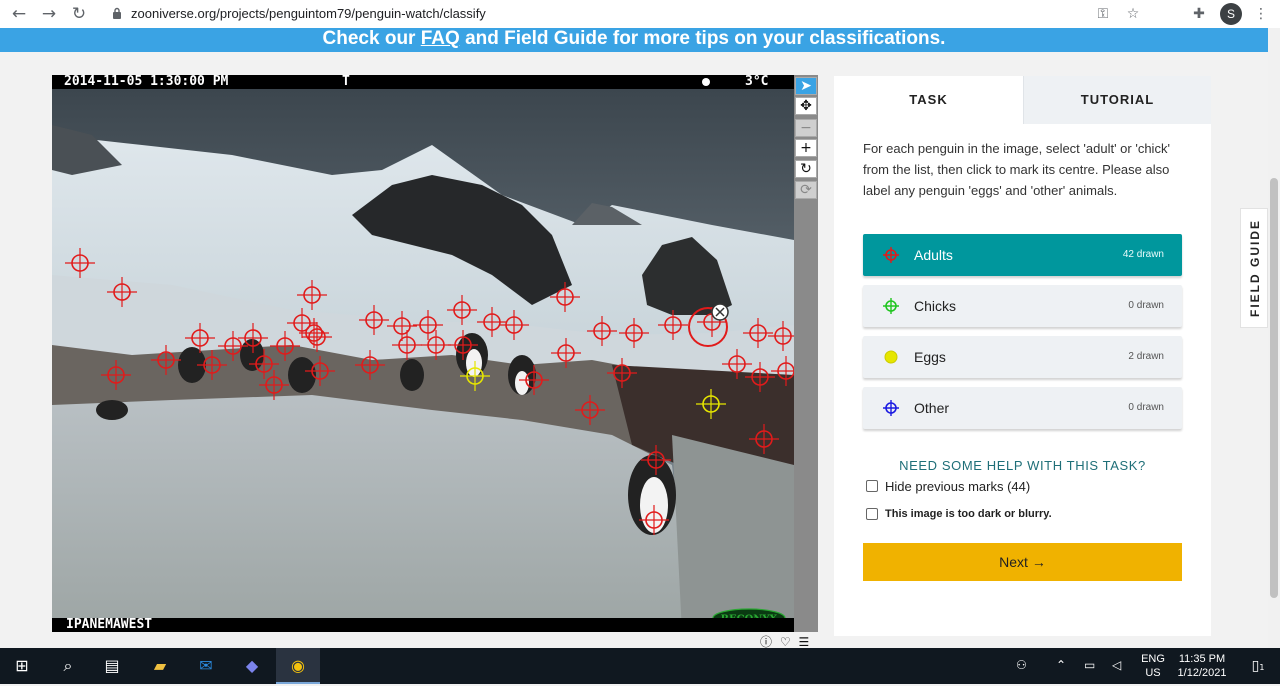  Describe the element at coordinates (252, 666) in the screenshot. I see `teams-icon: ◆` at that location.